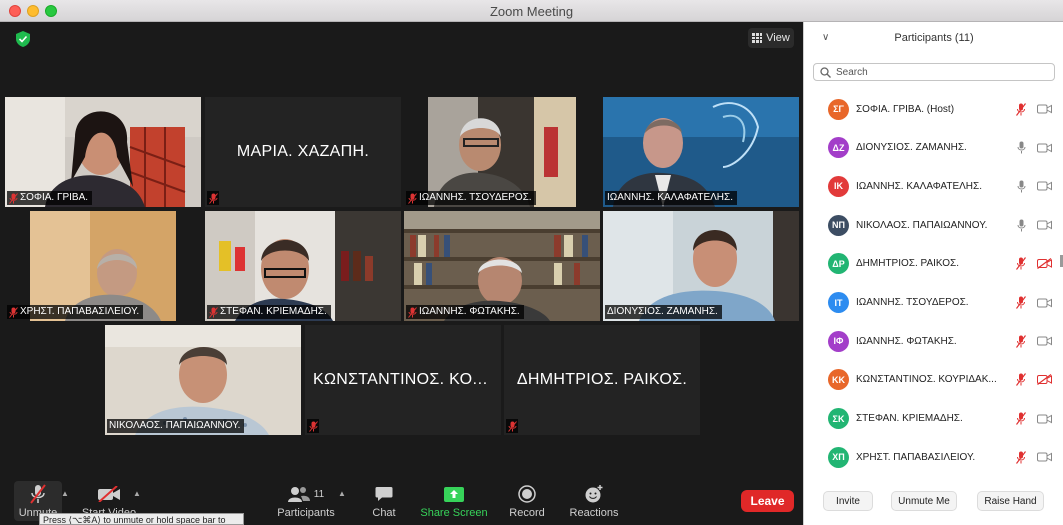 Image resolution: width=1063 pixels, height=525 pixels. Describe the element at coordinates (502, 152) in the screenshot. I see `video-tile: ΙΩΑΝΝΗΣ. ΤΣΟΥΔΕΡΟΣ.` at that location.